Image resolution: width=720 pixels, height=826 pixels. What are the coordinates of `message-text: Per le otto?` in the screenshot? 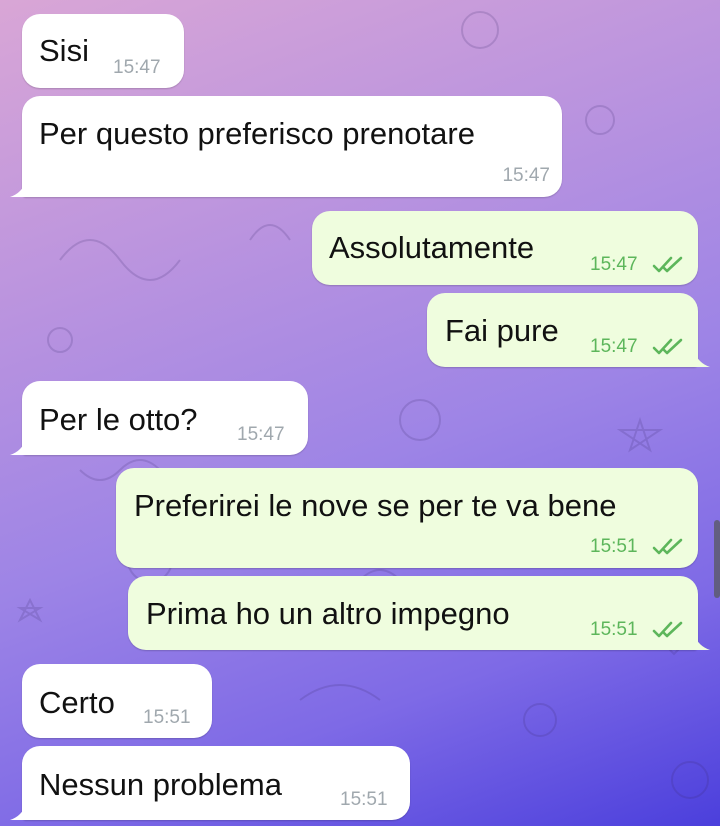 It's located at (118, 419).